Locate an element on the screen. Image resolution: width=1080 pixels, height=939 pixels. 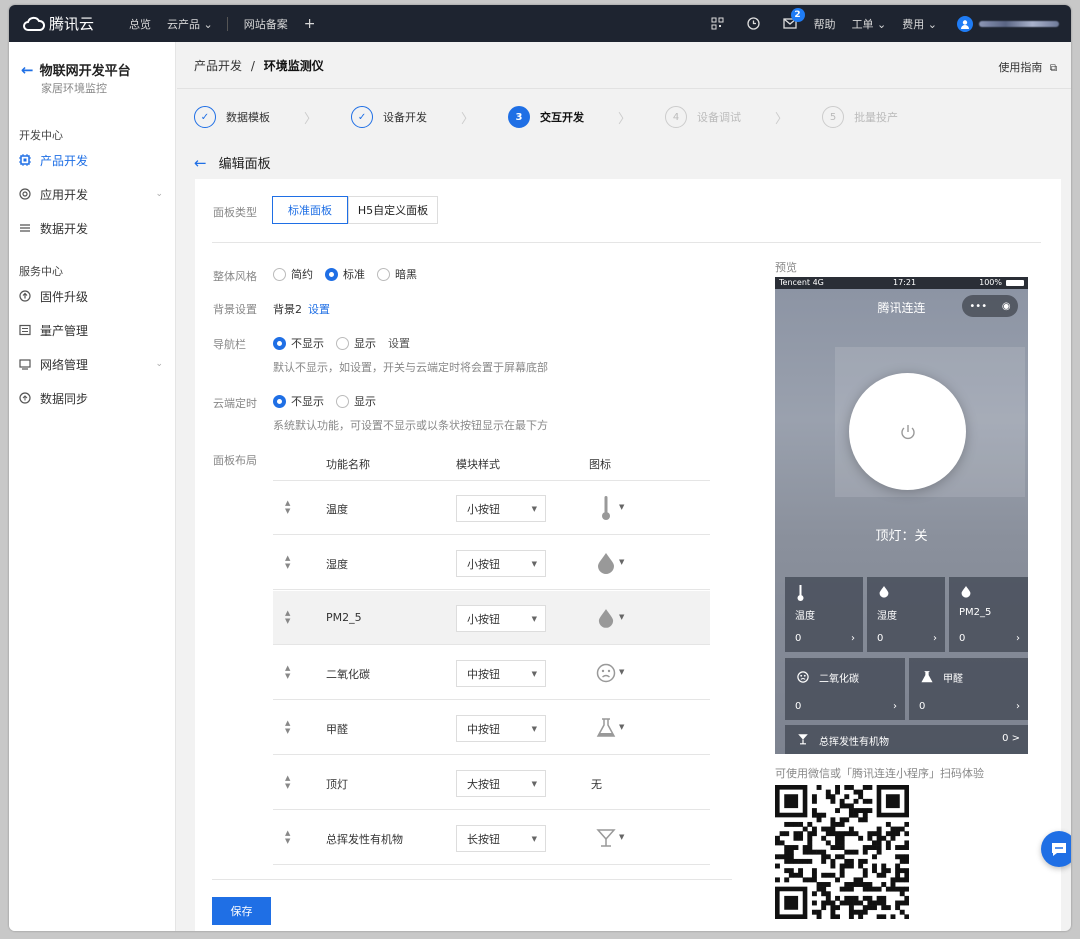
nav-radio-group: 不显示 显示 设置 is located at coordinates (341, 343).